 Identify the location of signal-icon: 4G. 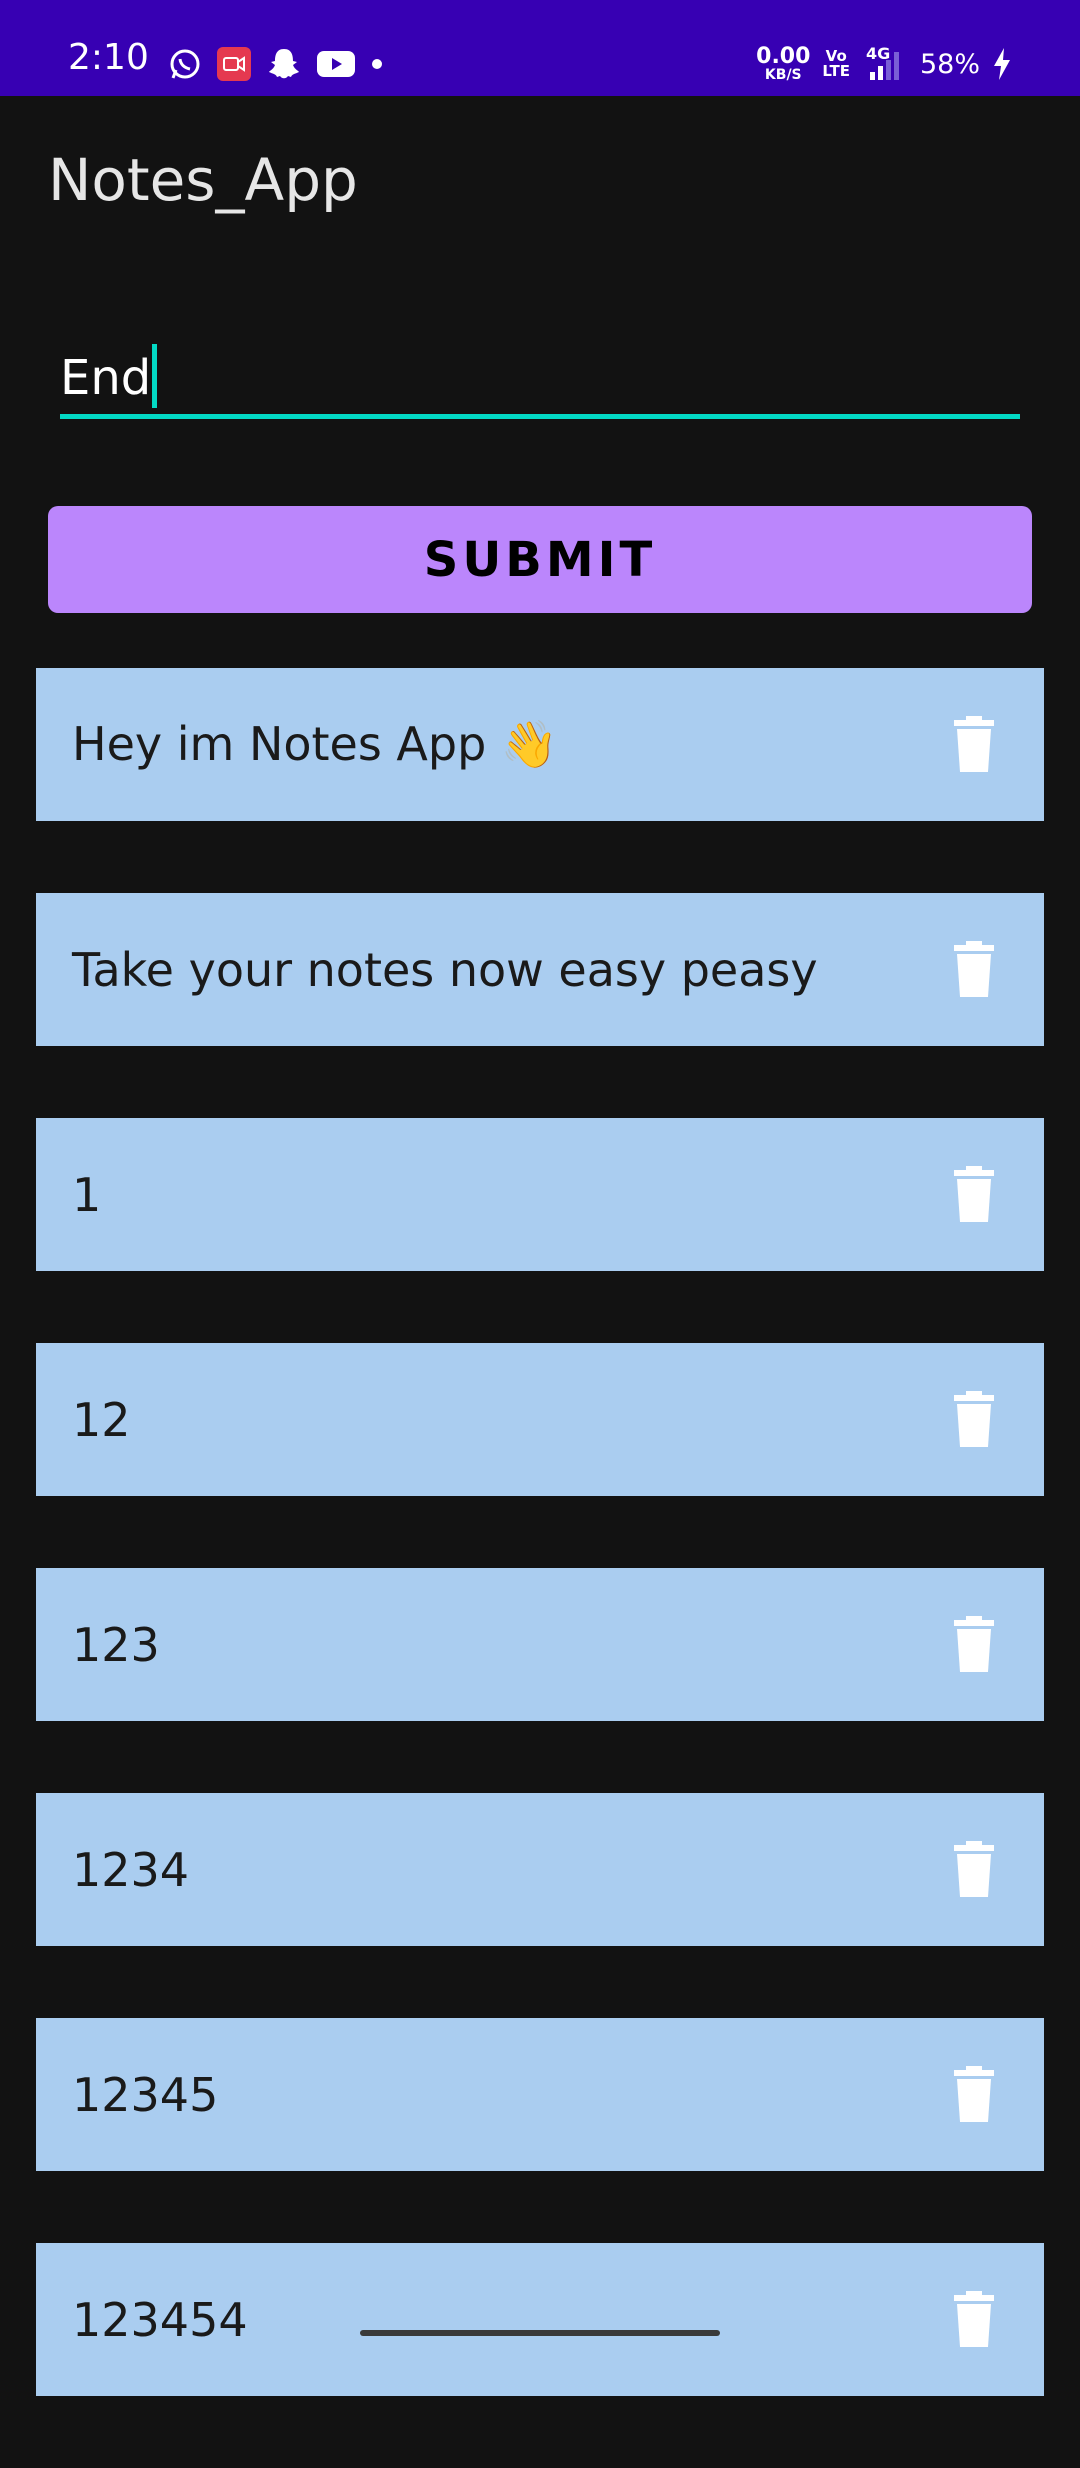
(885, 63).